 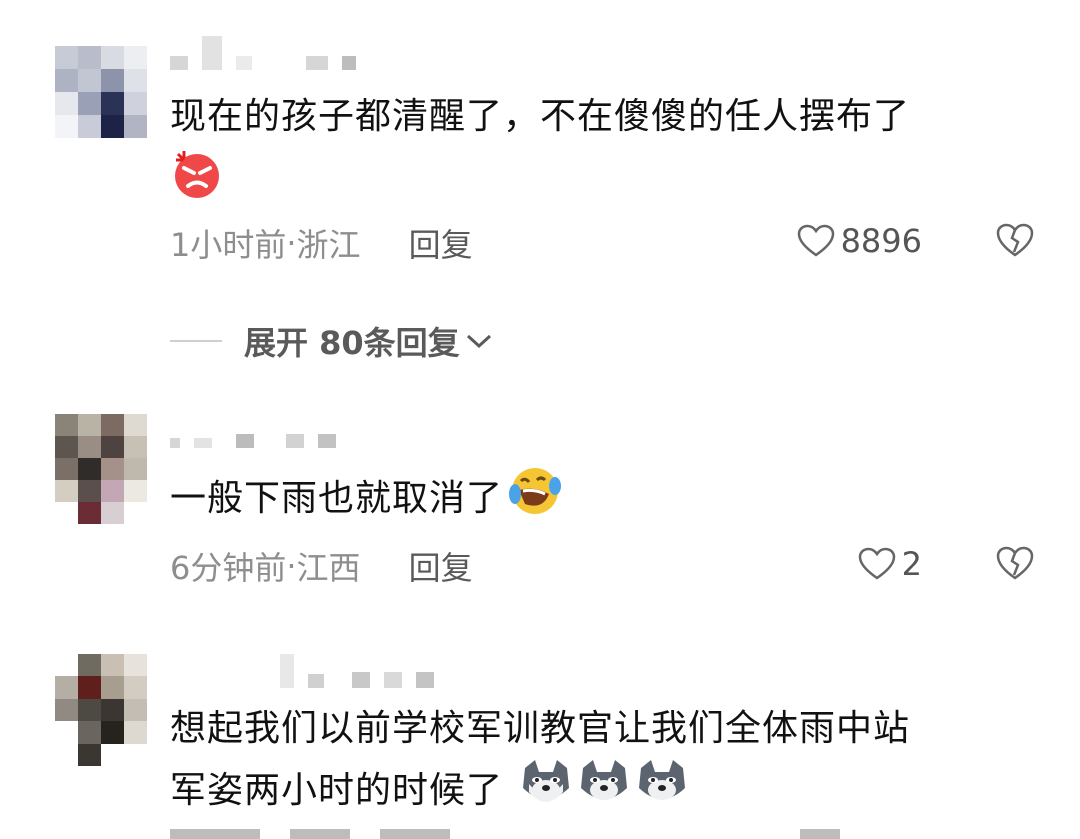 I want to click on comment-text: 想起我们以前学校军训教官让我们全体雨中站 军姿两小时的时候了, so click(x=610, y=763).